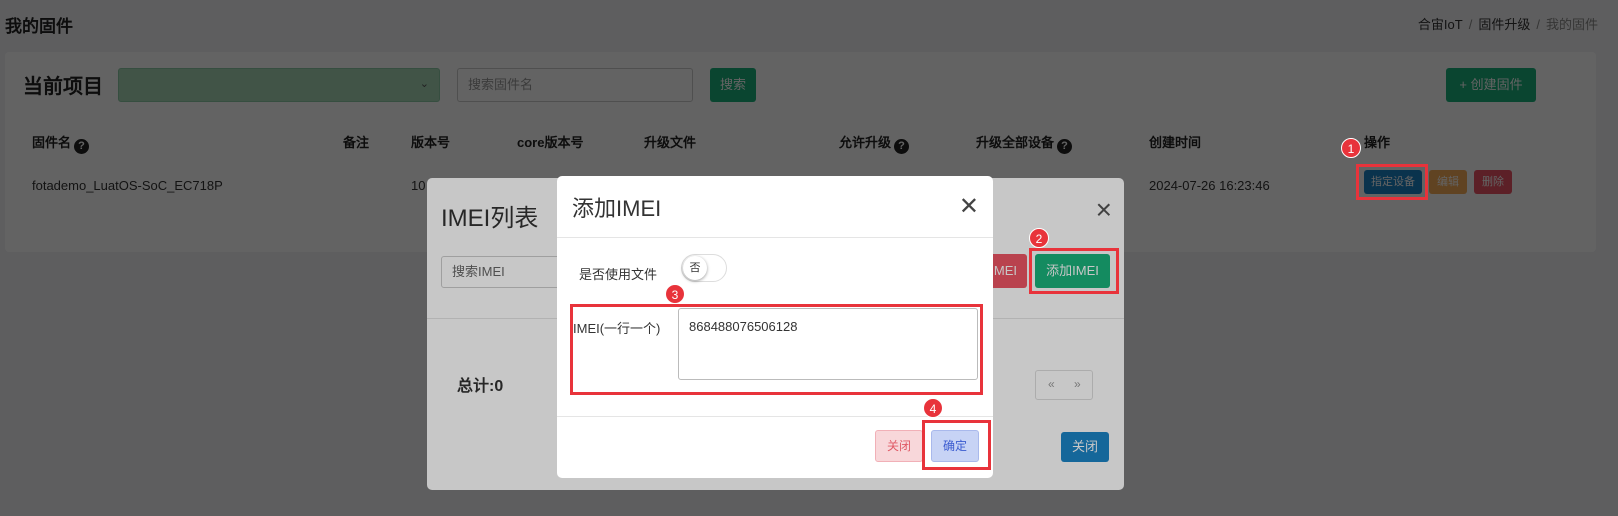  Describe the element at coordinates (775, 237) in the screenshot. I see `divider` at that location.